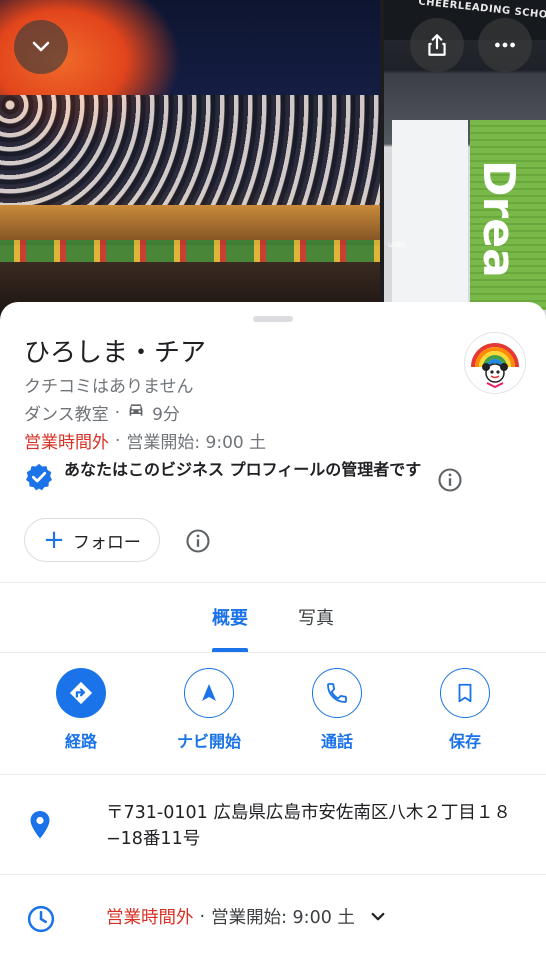  I want to click on directions-button: 経路, so click(81, 710).